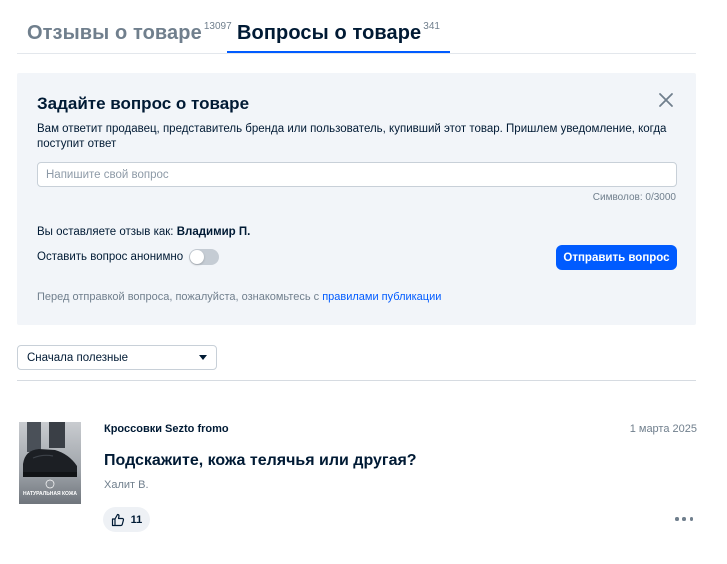 The height and width of the screenshot is (564, 727). What do you see at coordinates (166, 429) in the screenshot?
I see `product-name: Кроссовки Sezto fromo` at bounding box center [166, 429].